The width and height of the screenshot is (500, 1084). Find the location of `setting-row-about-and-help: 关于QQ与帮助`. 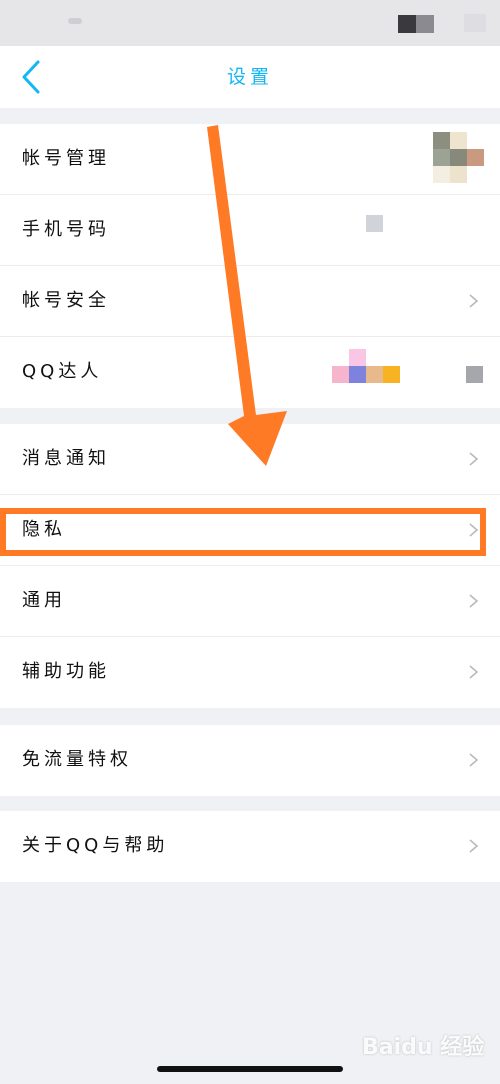

setting-row-about-and-help: 关于QQ与帮助 is located at coordinates (250, 846).